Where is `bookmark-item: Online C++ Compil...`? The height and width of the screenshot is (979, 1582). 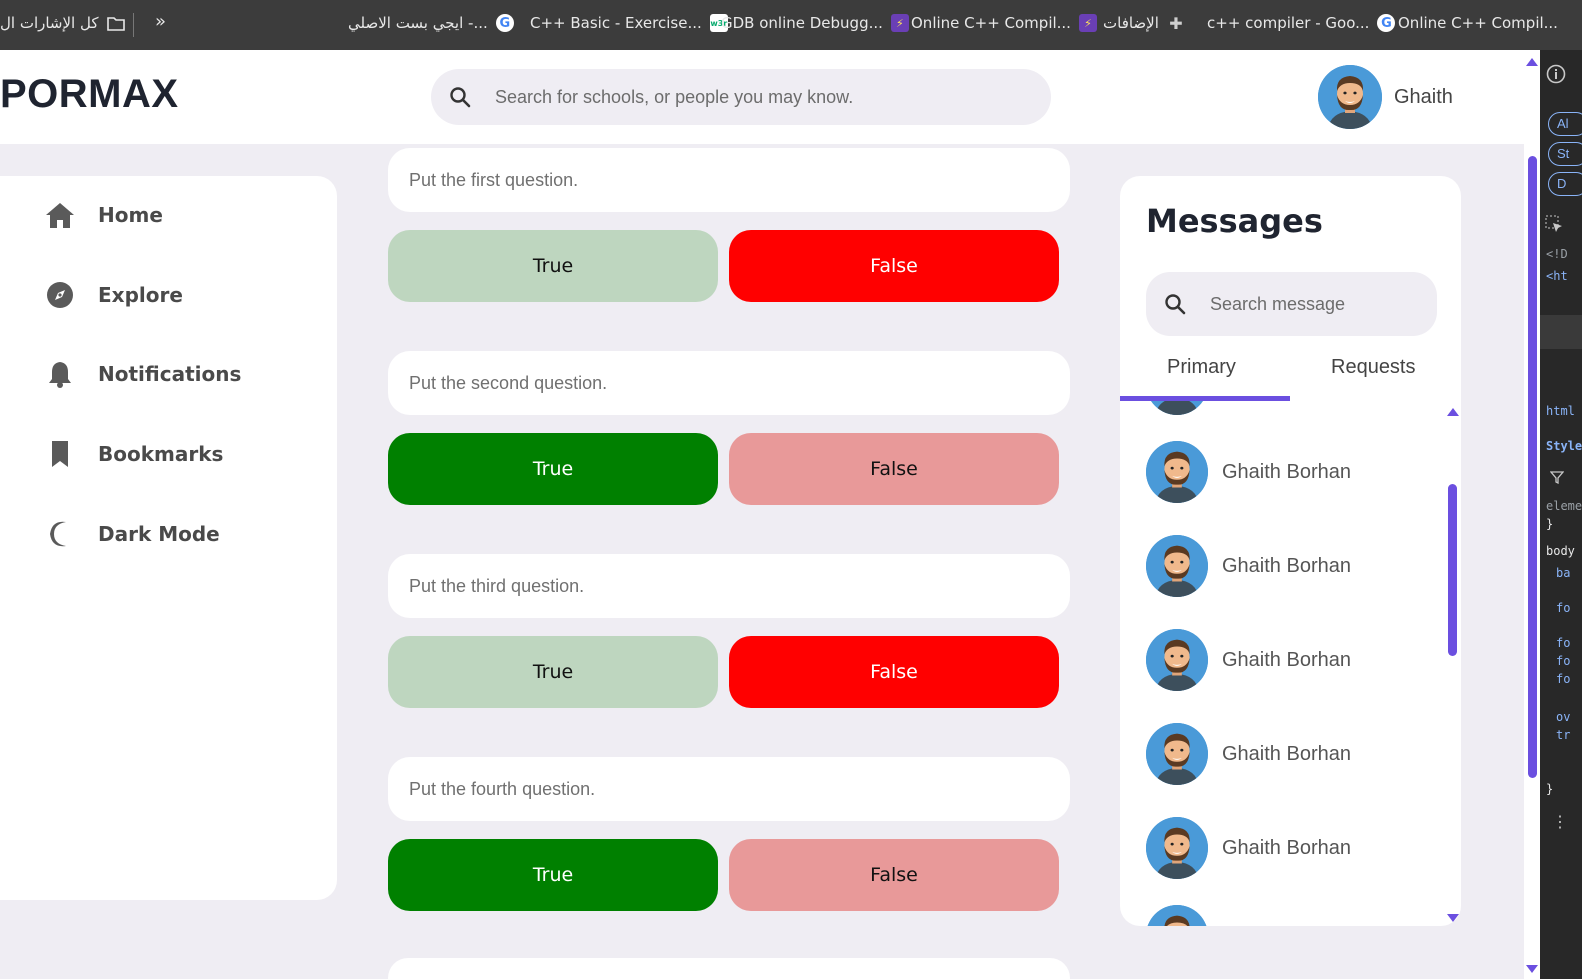
bookmark-item: Online C++ Compil... is located at coordinates (1478, 23).